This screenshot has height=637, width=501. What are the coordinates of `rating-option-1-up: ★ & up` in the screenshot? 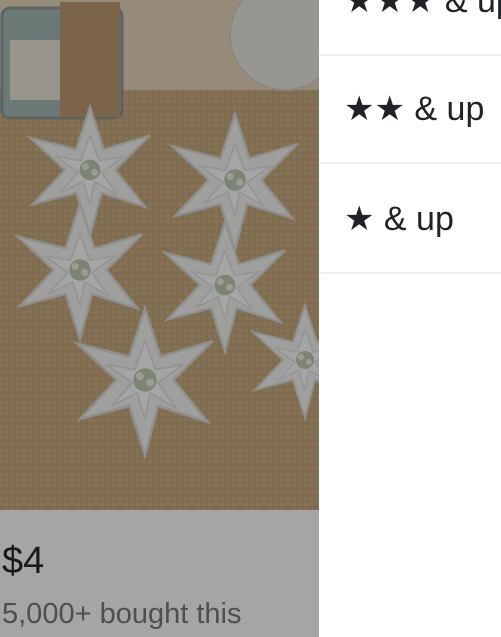 It's located at (410, 220).